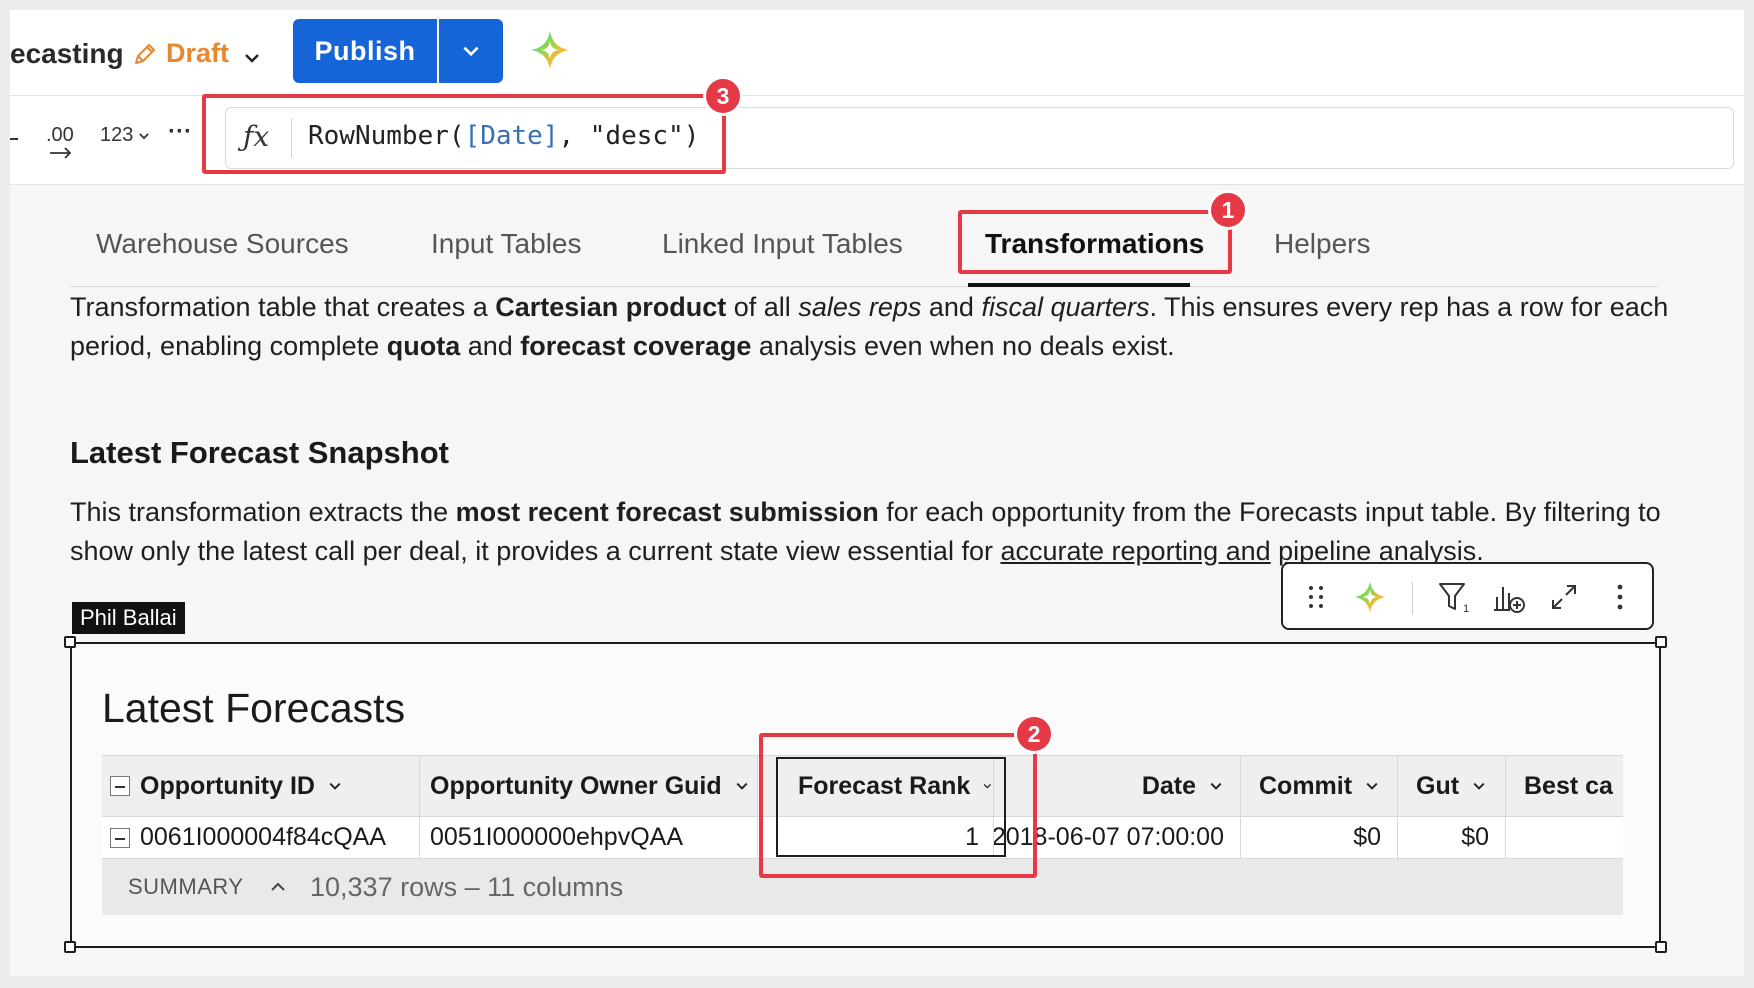 The image size is (1754, 988). What do you see at coordinates (253, 708) in the screenshot?
I see `table-title: Latest Forecasts` at bounding box center [253, 708].